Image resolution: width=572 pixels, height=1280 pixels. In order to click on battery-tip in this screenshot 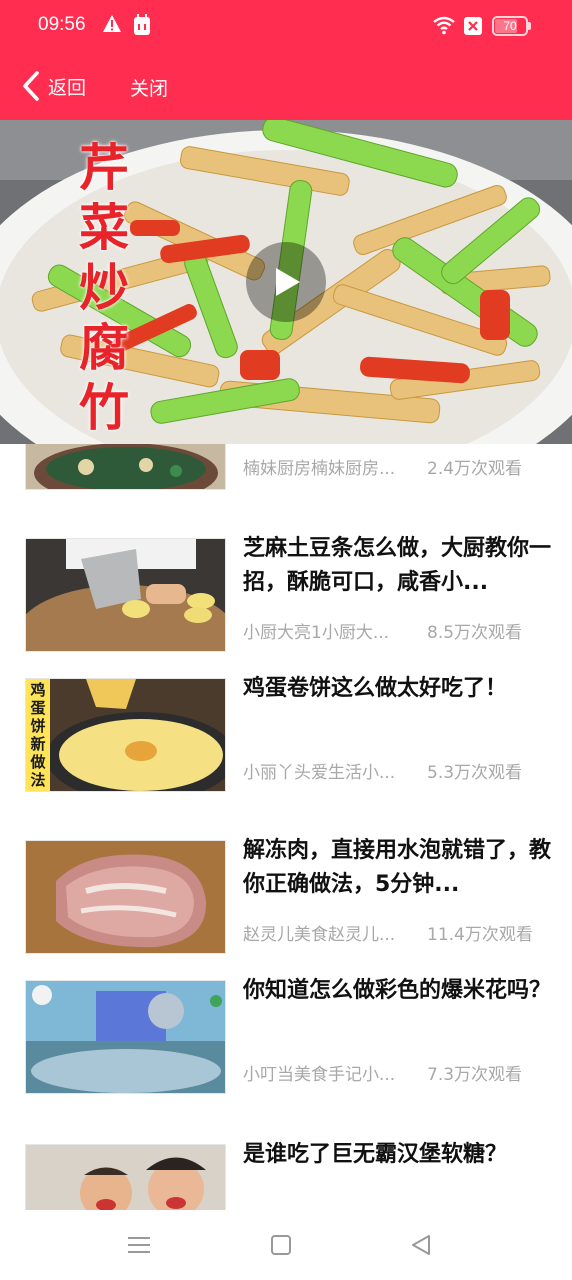, I will do `click(529, 26)`.